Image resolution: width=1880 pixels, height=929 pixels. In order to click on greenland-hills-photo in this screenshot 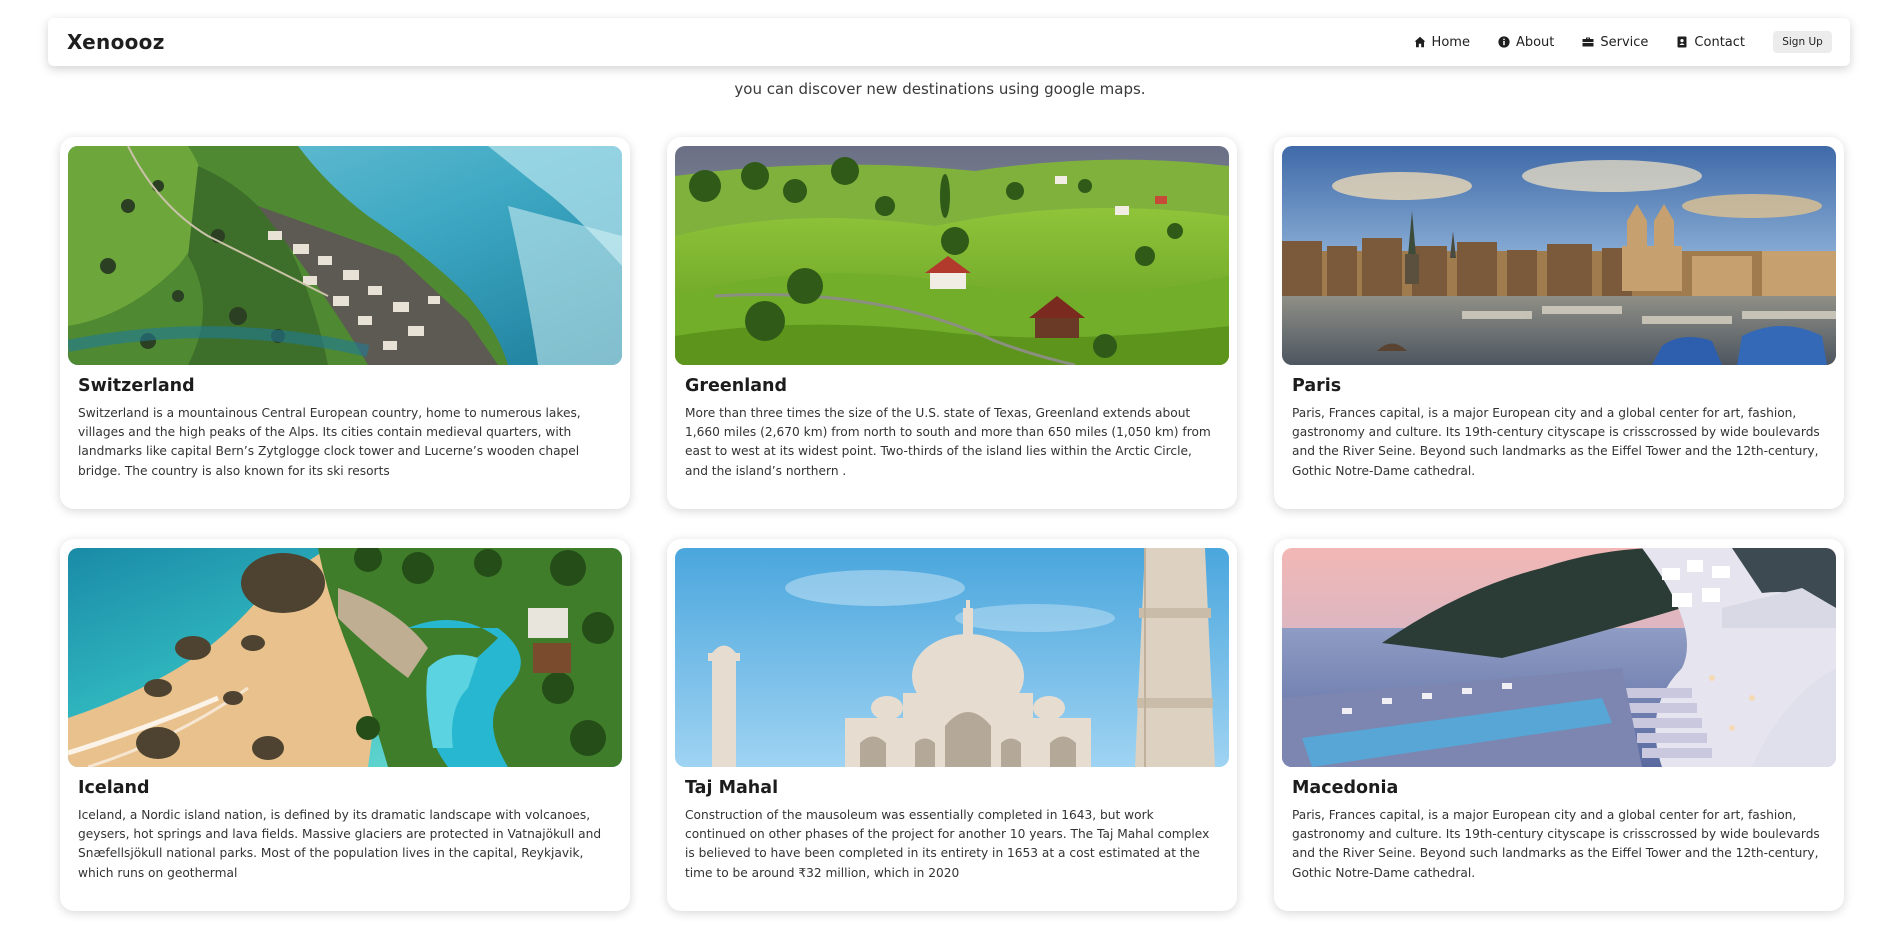, I will do `click(952, 255)`.